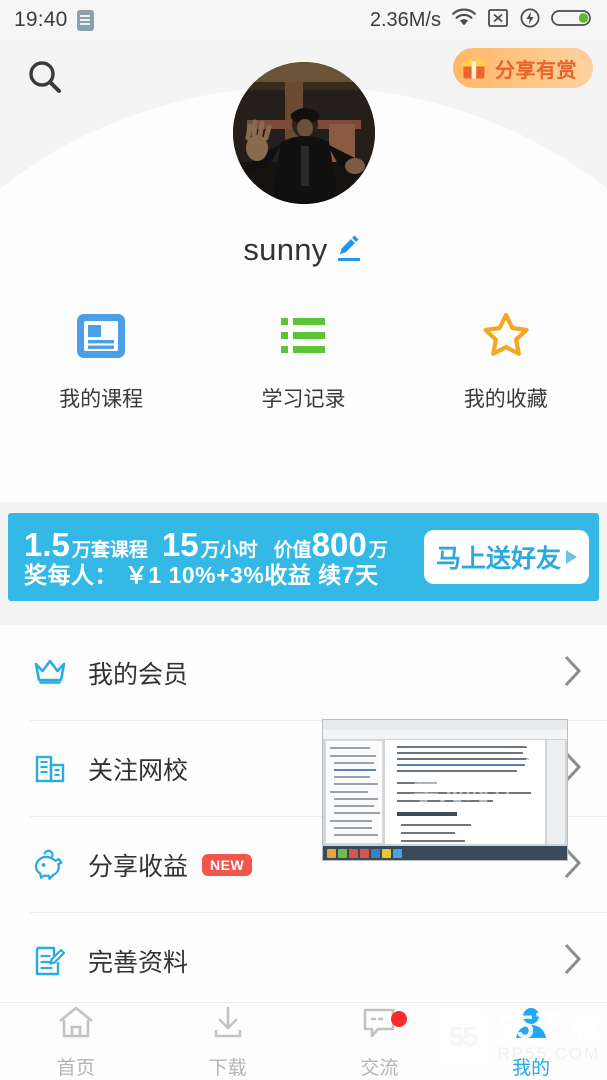  I want to click on status-time: 19:40, so click(41, 19).